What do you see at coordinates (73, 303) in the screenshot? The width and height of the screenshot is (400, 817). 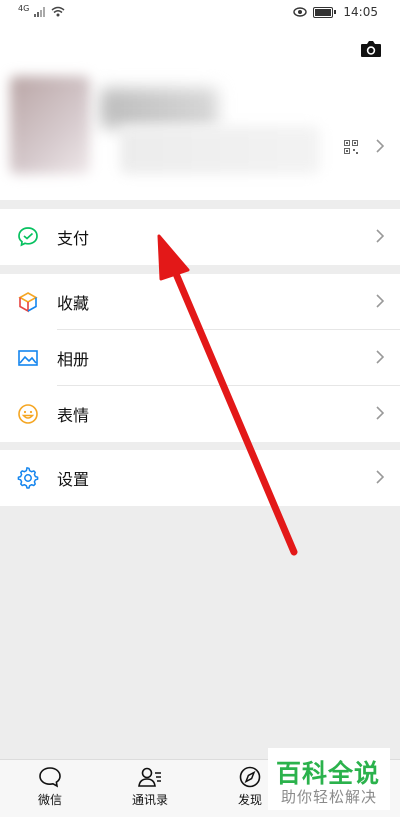 I see `menu-item-label: 收藏` at bounding box center [73, 303].